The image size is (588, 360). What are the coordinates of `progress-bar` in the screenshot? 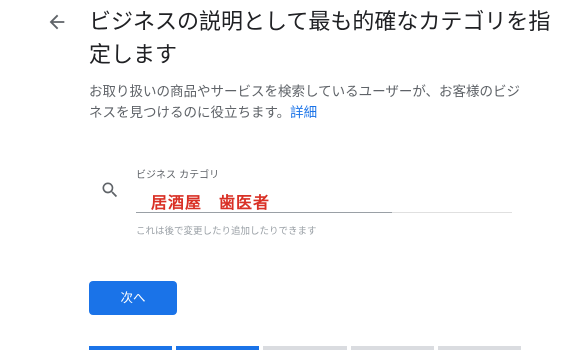 It's located at (305, 348).